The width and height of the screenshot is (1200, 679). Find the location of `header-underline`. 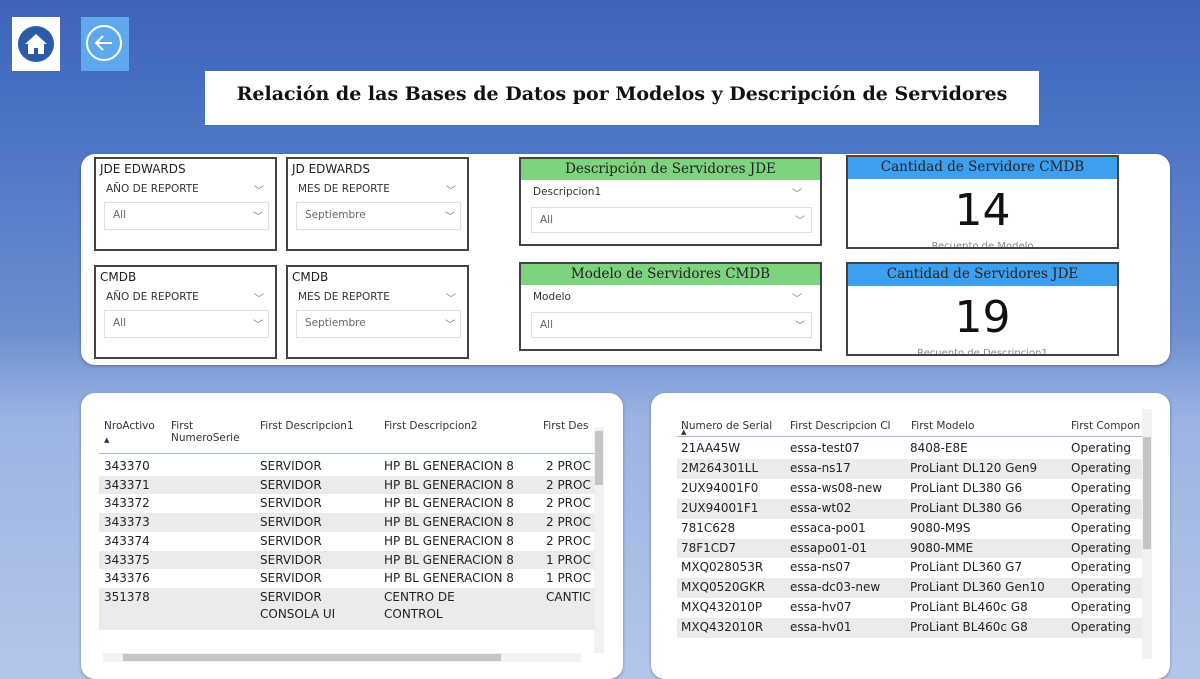

header-underline is located at coordinates (349, 453).